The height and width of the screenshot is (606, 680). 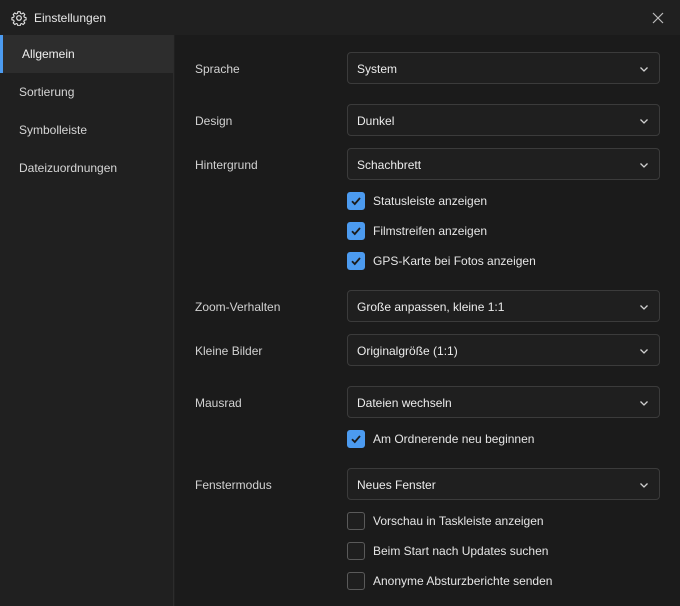 I want to click on taskbar-preview-checkbox: Vorschau in Taskleiste anzeigen, so click(x=445, y=521).